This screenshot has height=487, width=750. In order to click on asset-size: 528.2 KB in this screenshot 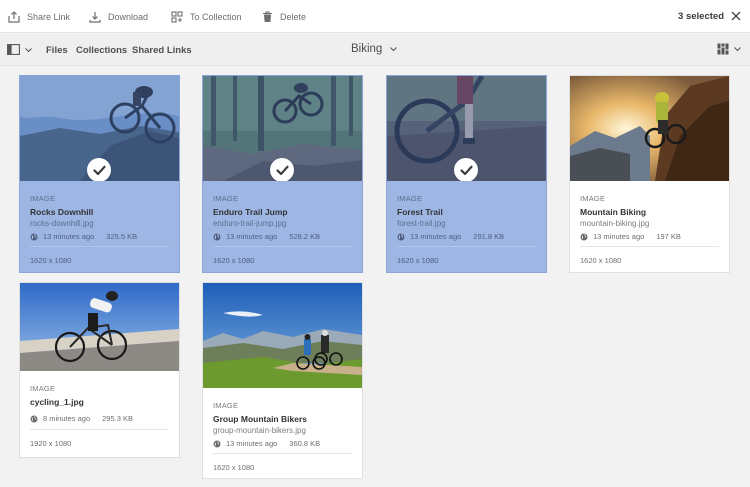, I will do `click(305, 236)`.